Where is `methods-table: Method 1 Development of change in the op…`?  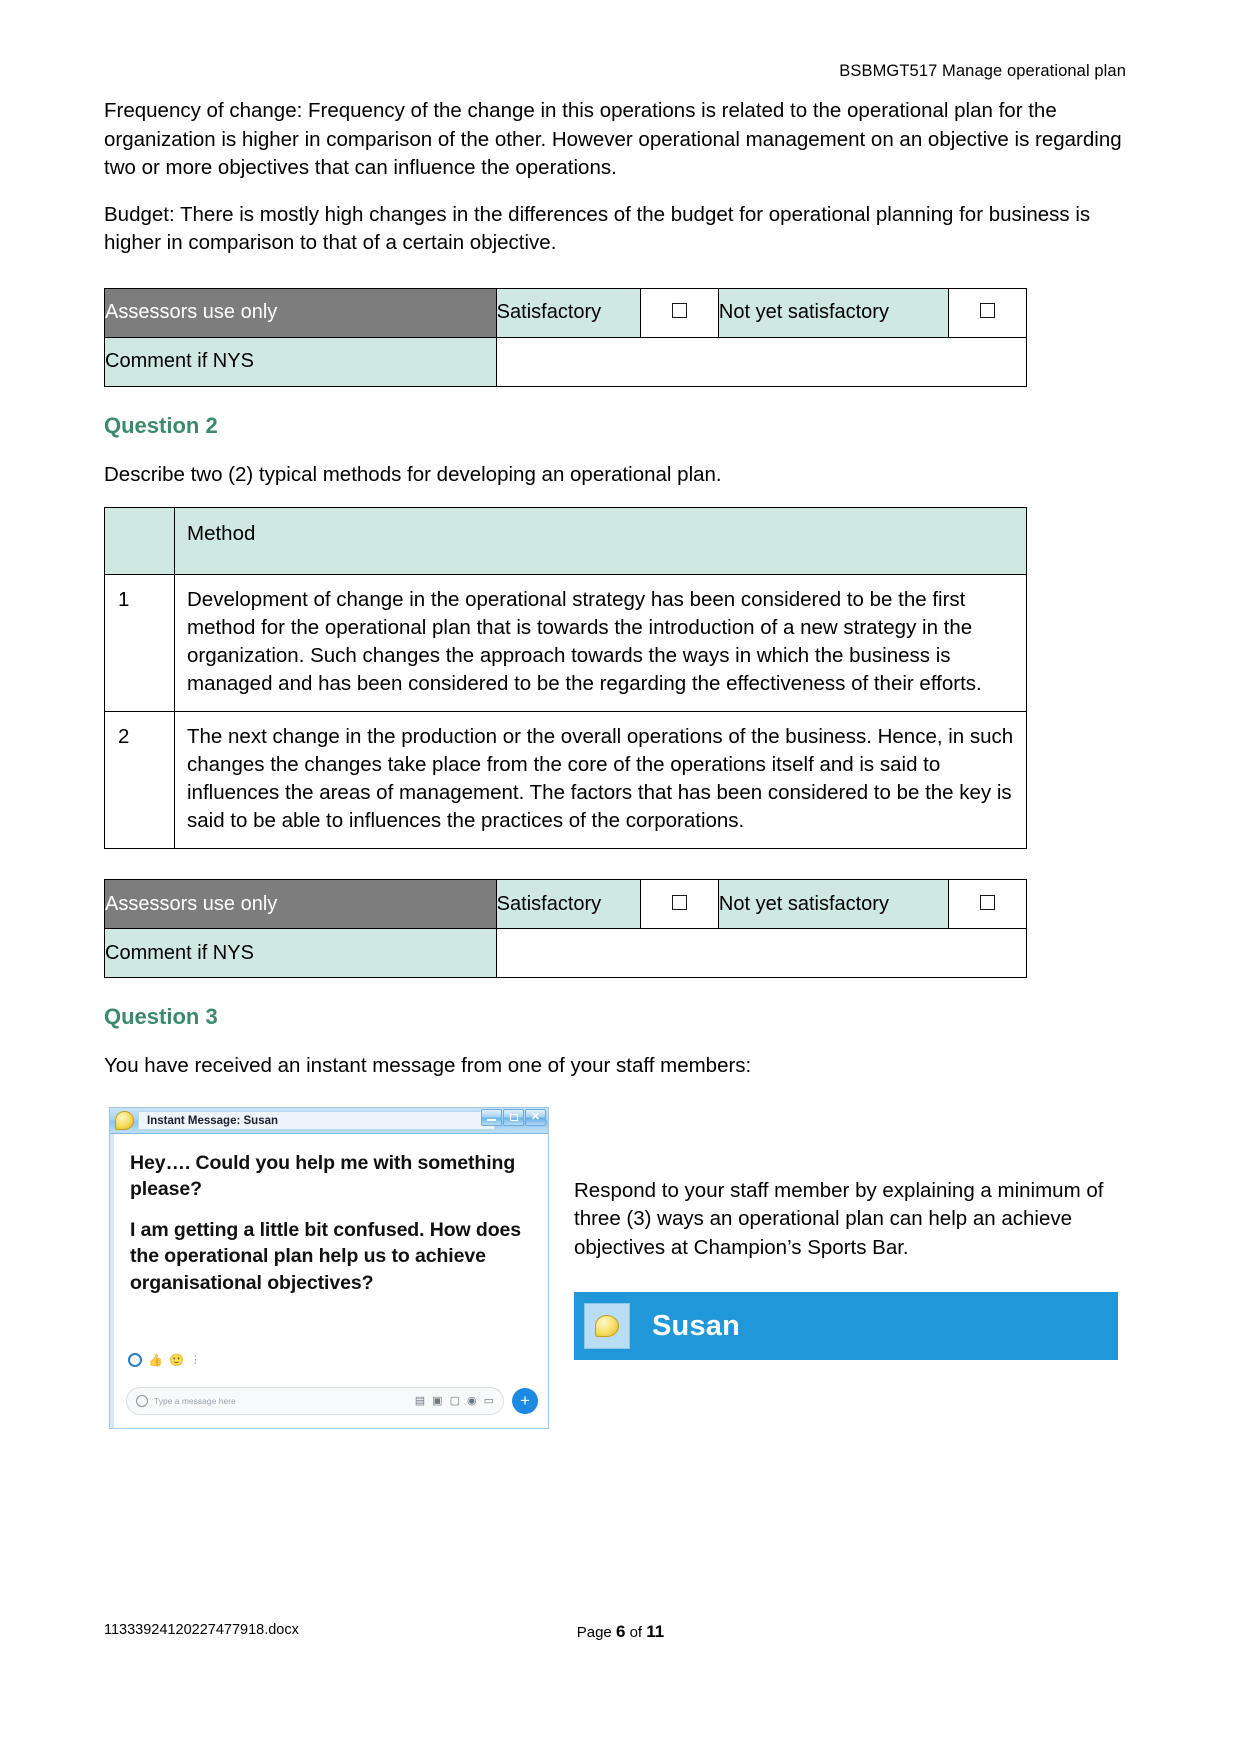 methods-table: Method 1 Development of change in the op… is located at coordinates (565, 678).